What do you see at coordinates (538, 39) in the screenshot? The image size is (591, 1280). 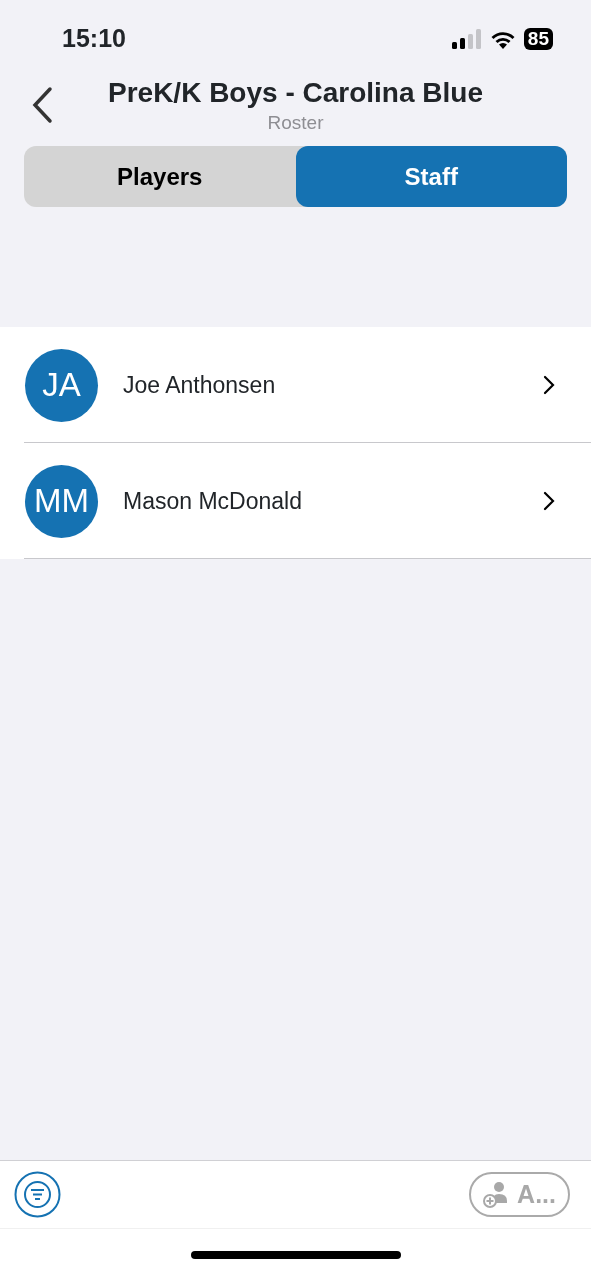 I see `battery-icon: 85` at bounding box center [538, 39].